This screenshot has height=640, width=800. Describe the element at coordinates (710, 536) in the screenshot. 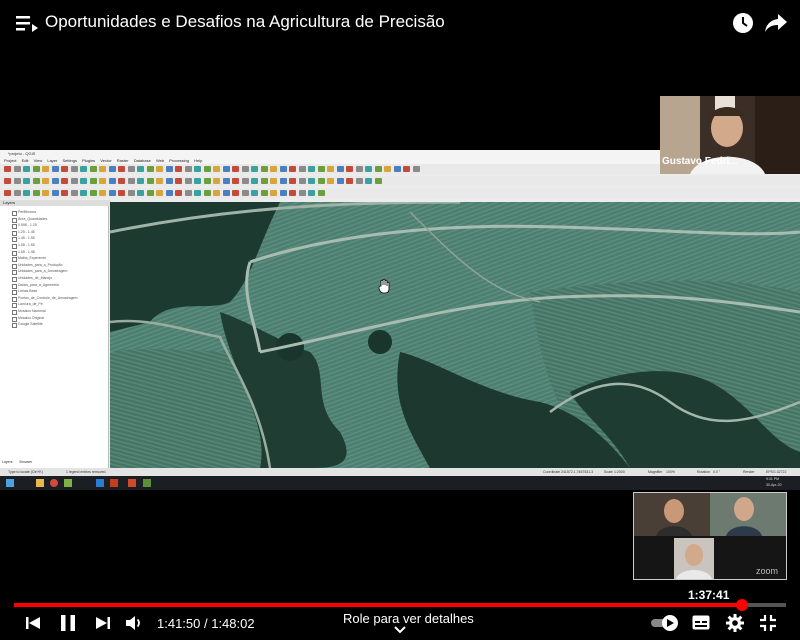

I see `zoom-gallery-tile: zoom` at that location.